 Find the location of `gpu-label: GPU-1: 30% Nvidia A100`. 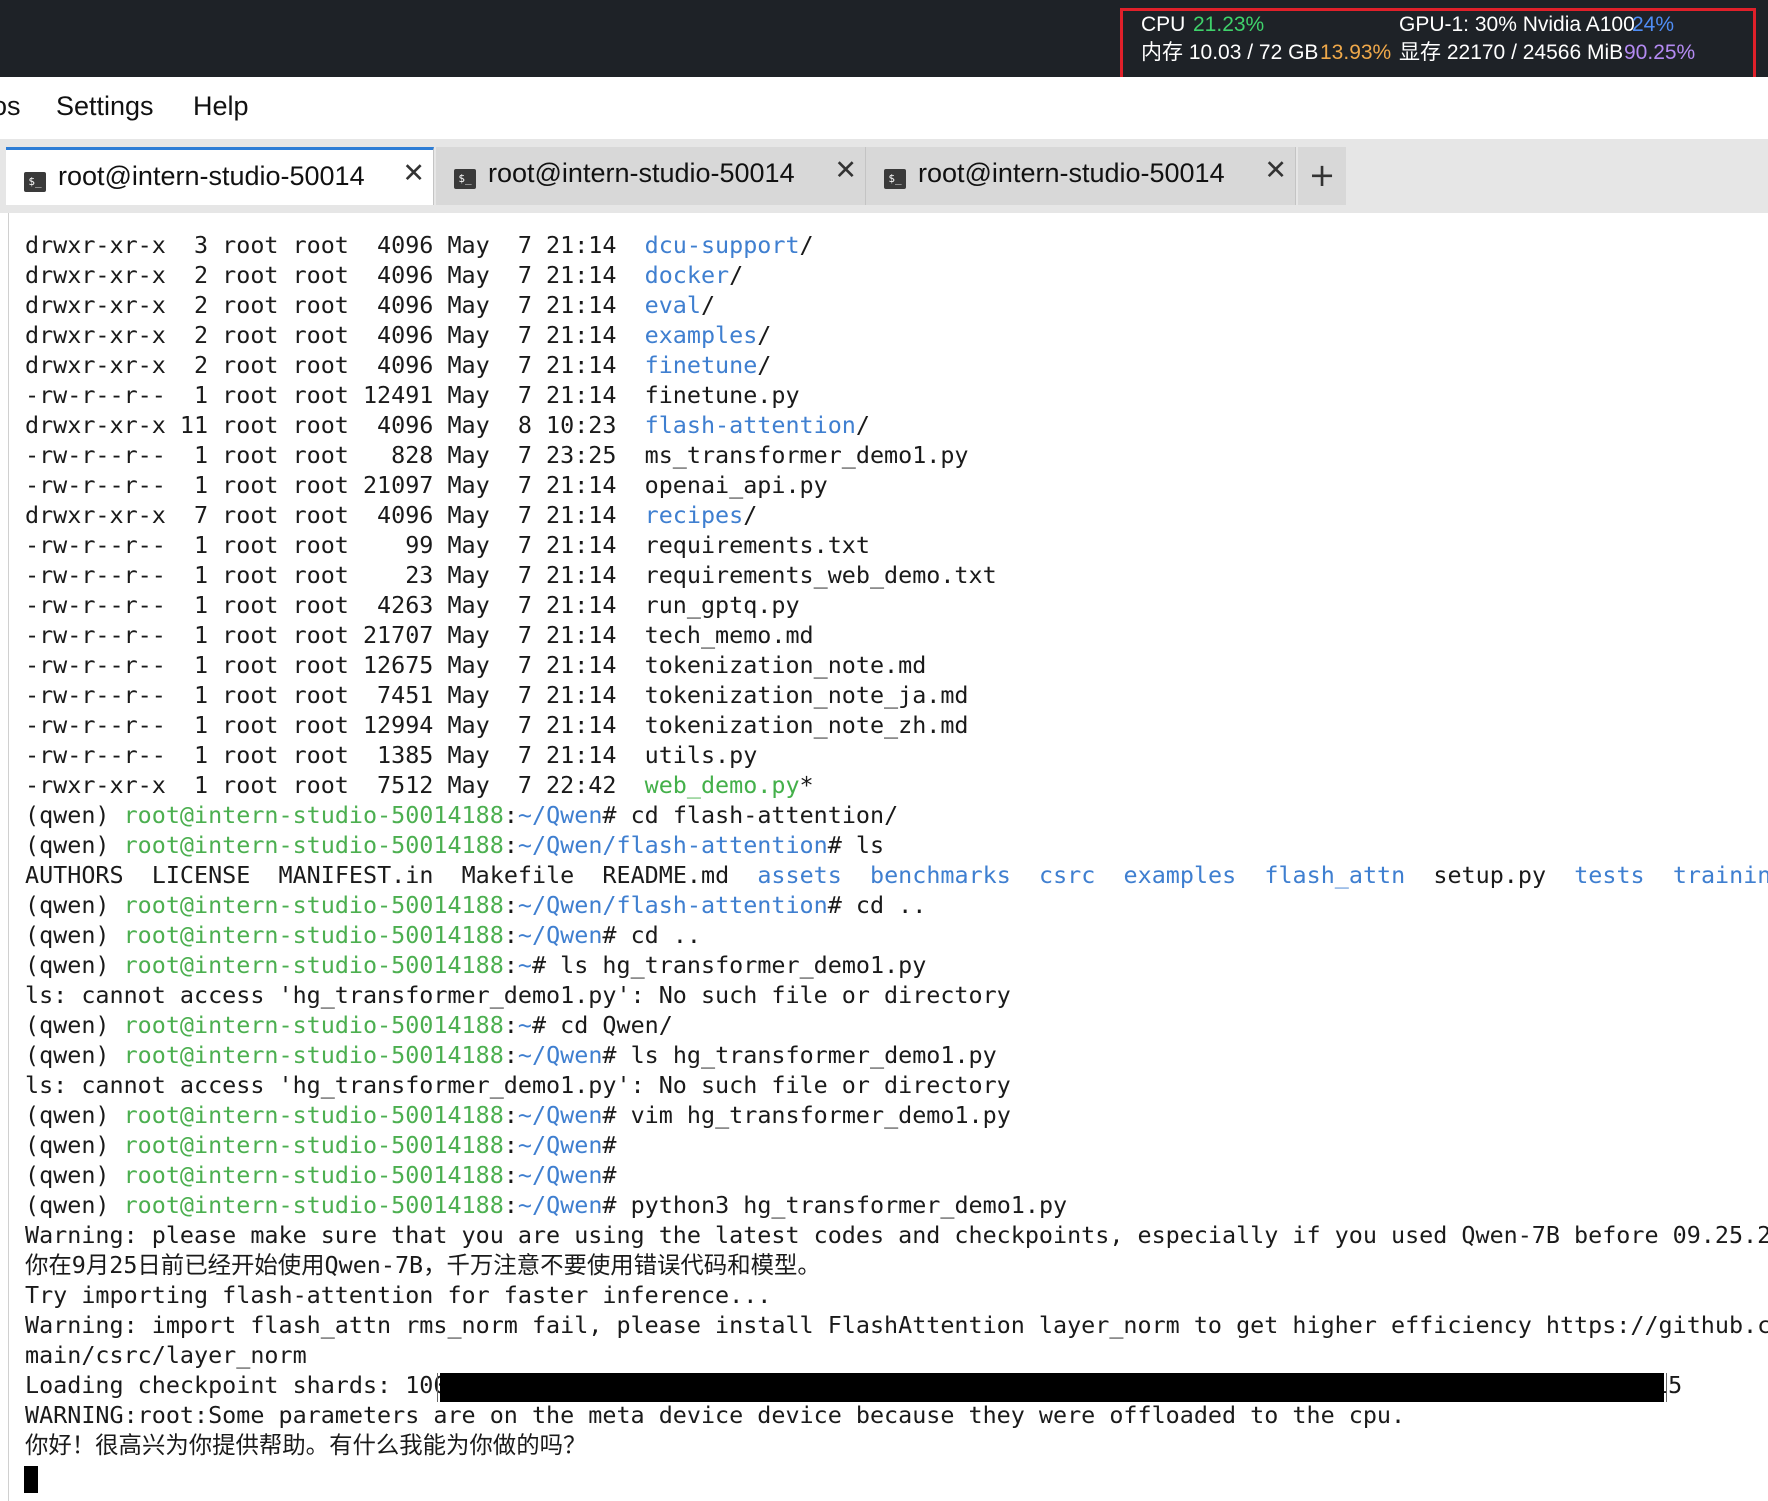

gpu-label: GPU-1: 30% Nvidia A100 is located at coordinates (1517, 24).